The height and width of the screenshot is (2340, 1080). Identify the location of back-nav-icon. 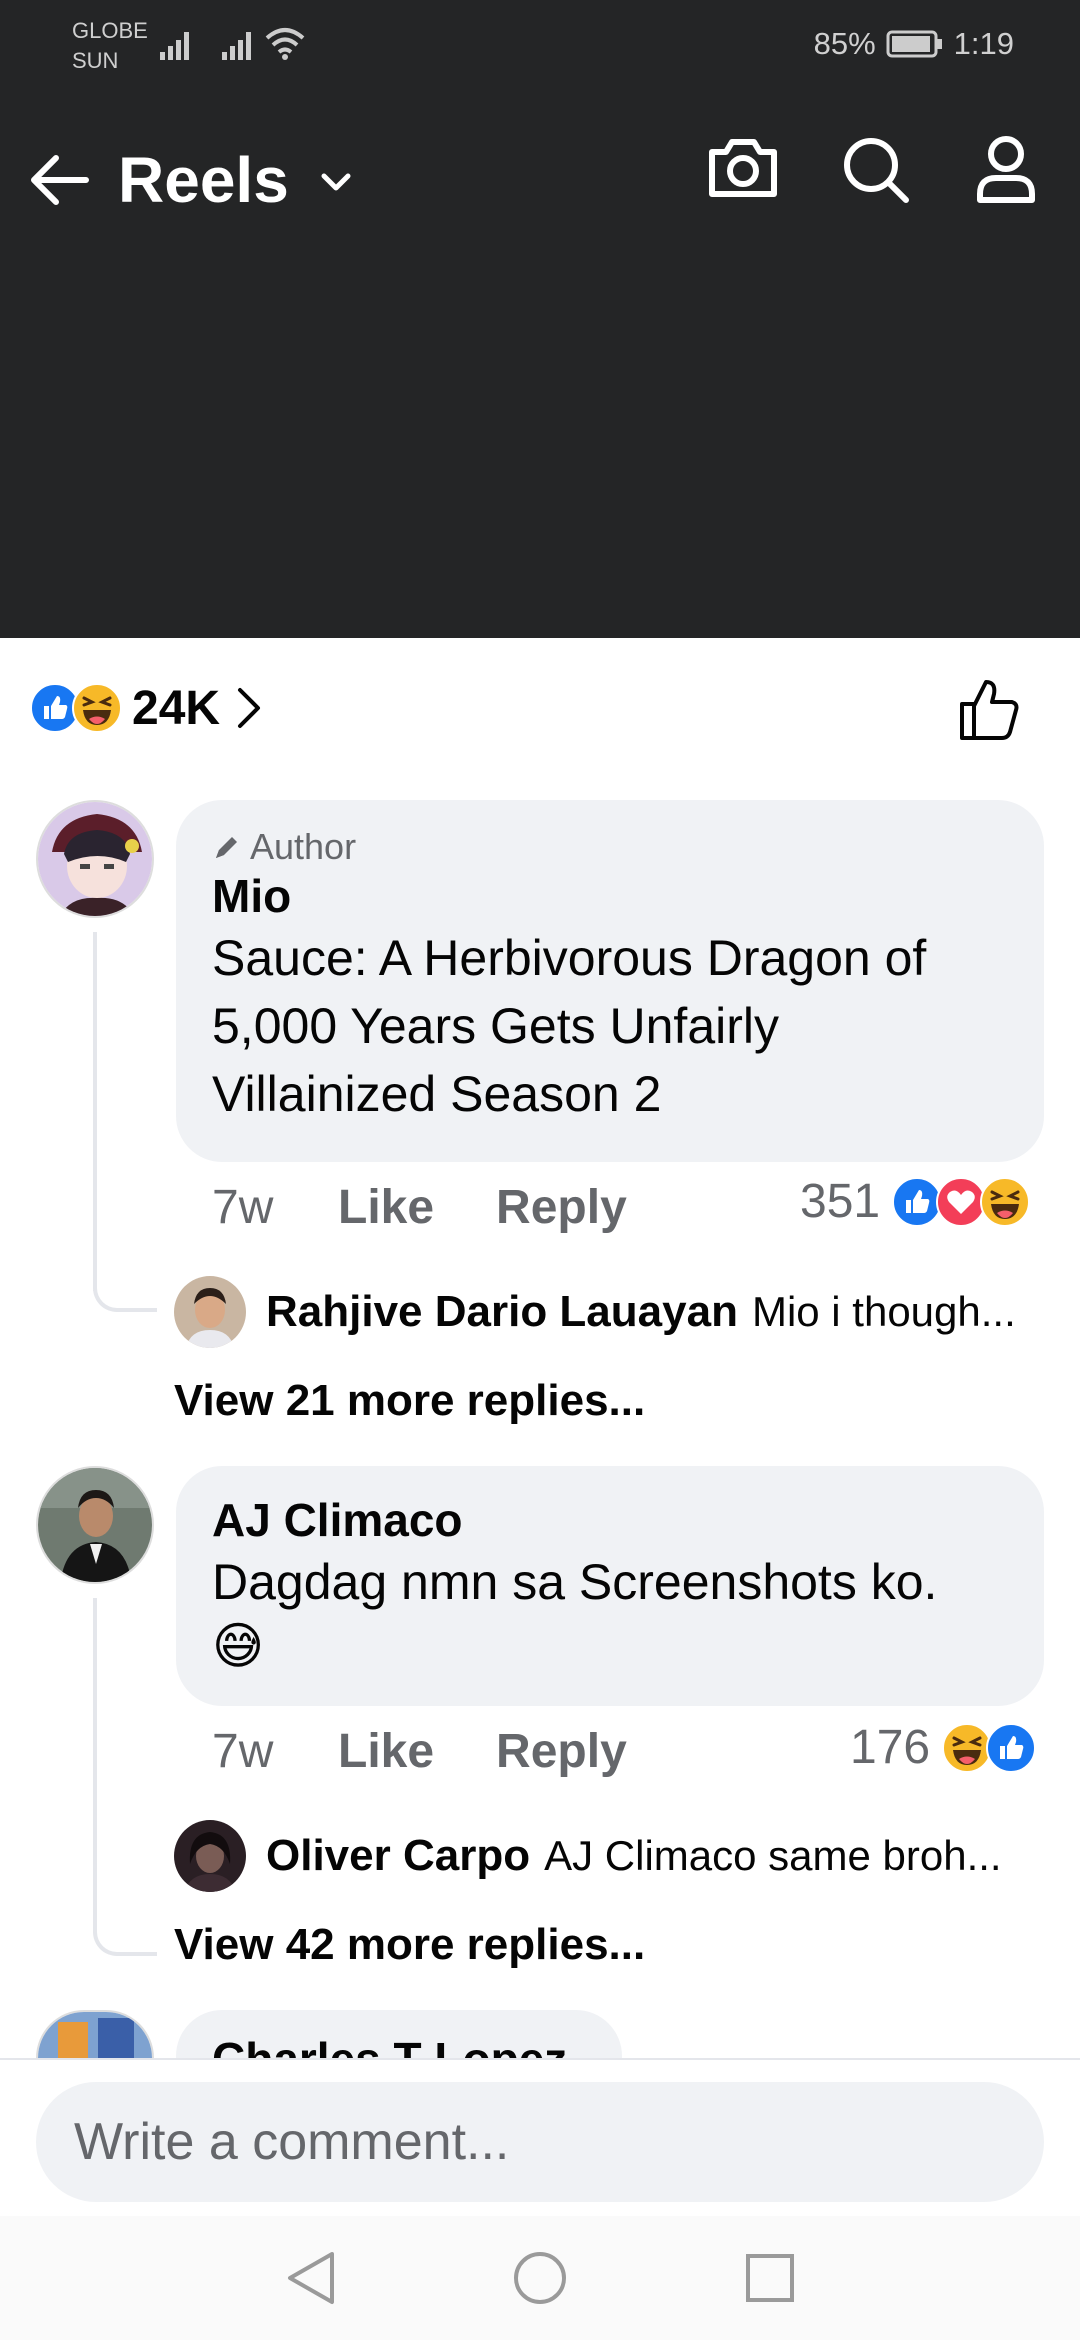
(311, 2278).